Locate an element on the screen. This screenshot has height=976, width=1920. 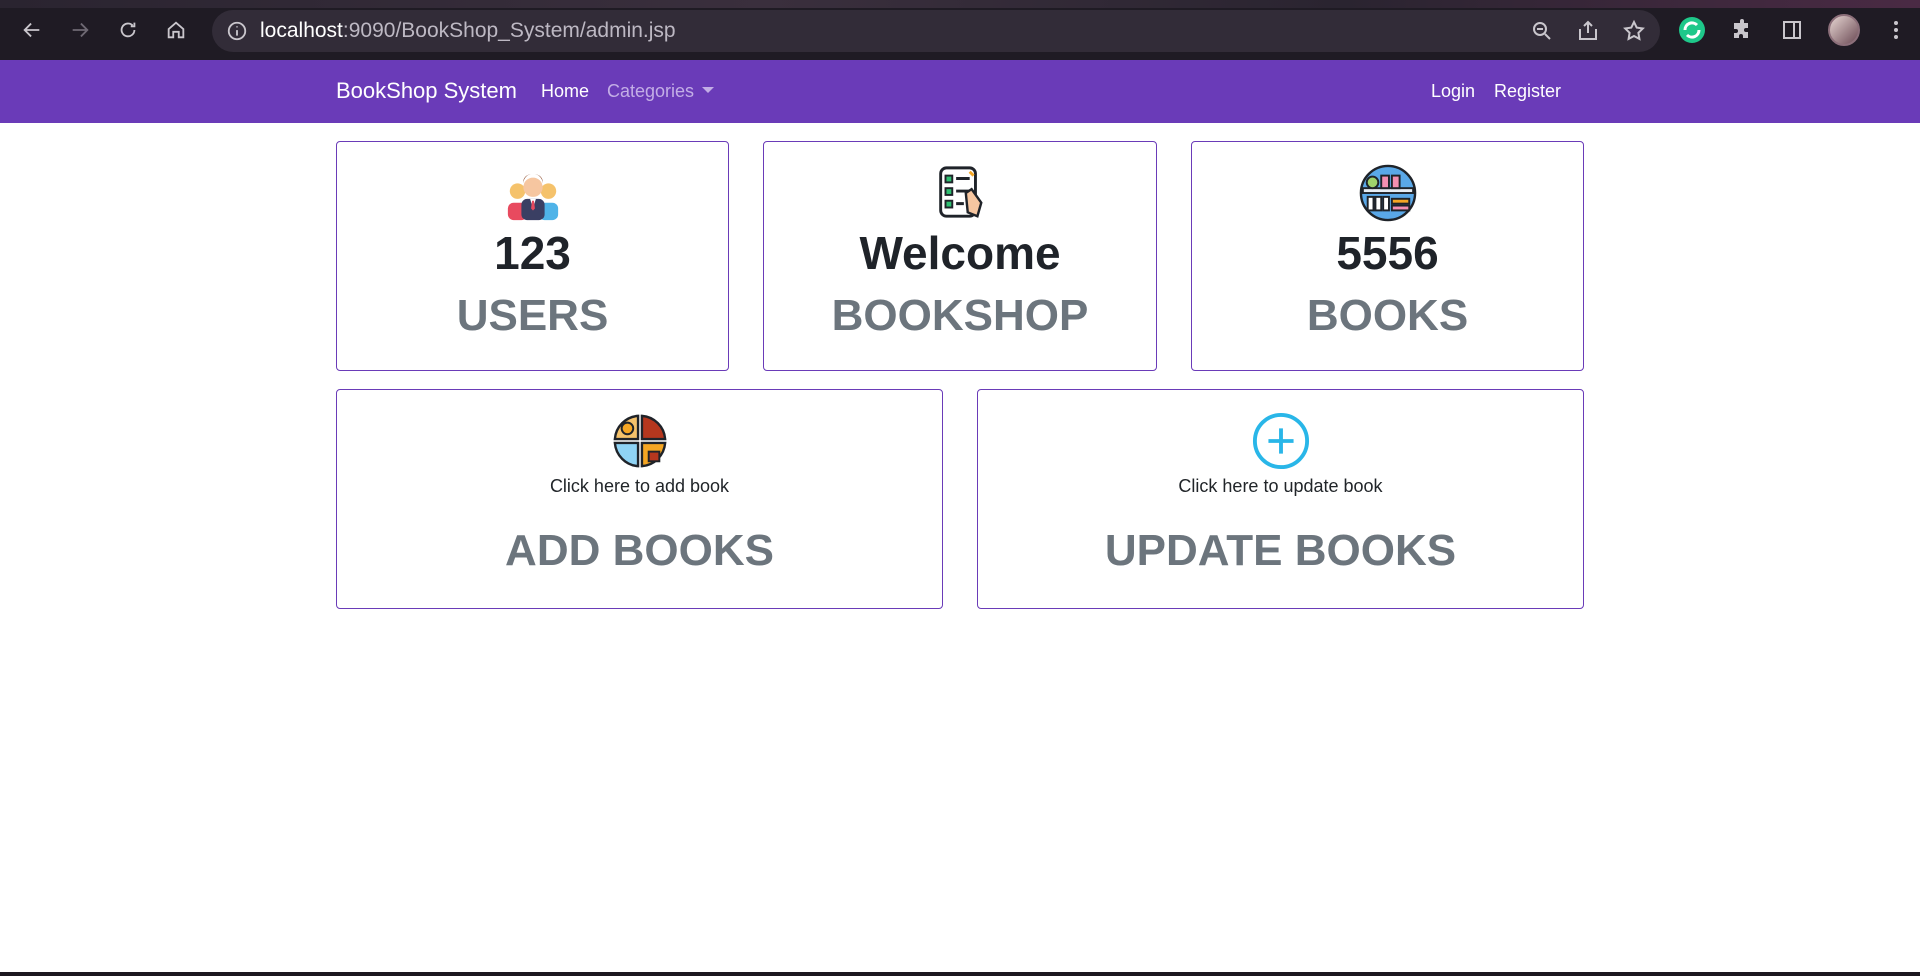
plus-circle-icon is located at coordinates (1281, 441).